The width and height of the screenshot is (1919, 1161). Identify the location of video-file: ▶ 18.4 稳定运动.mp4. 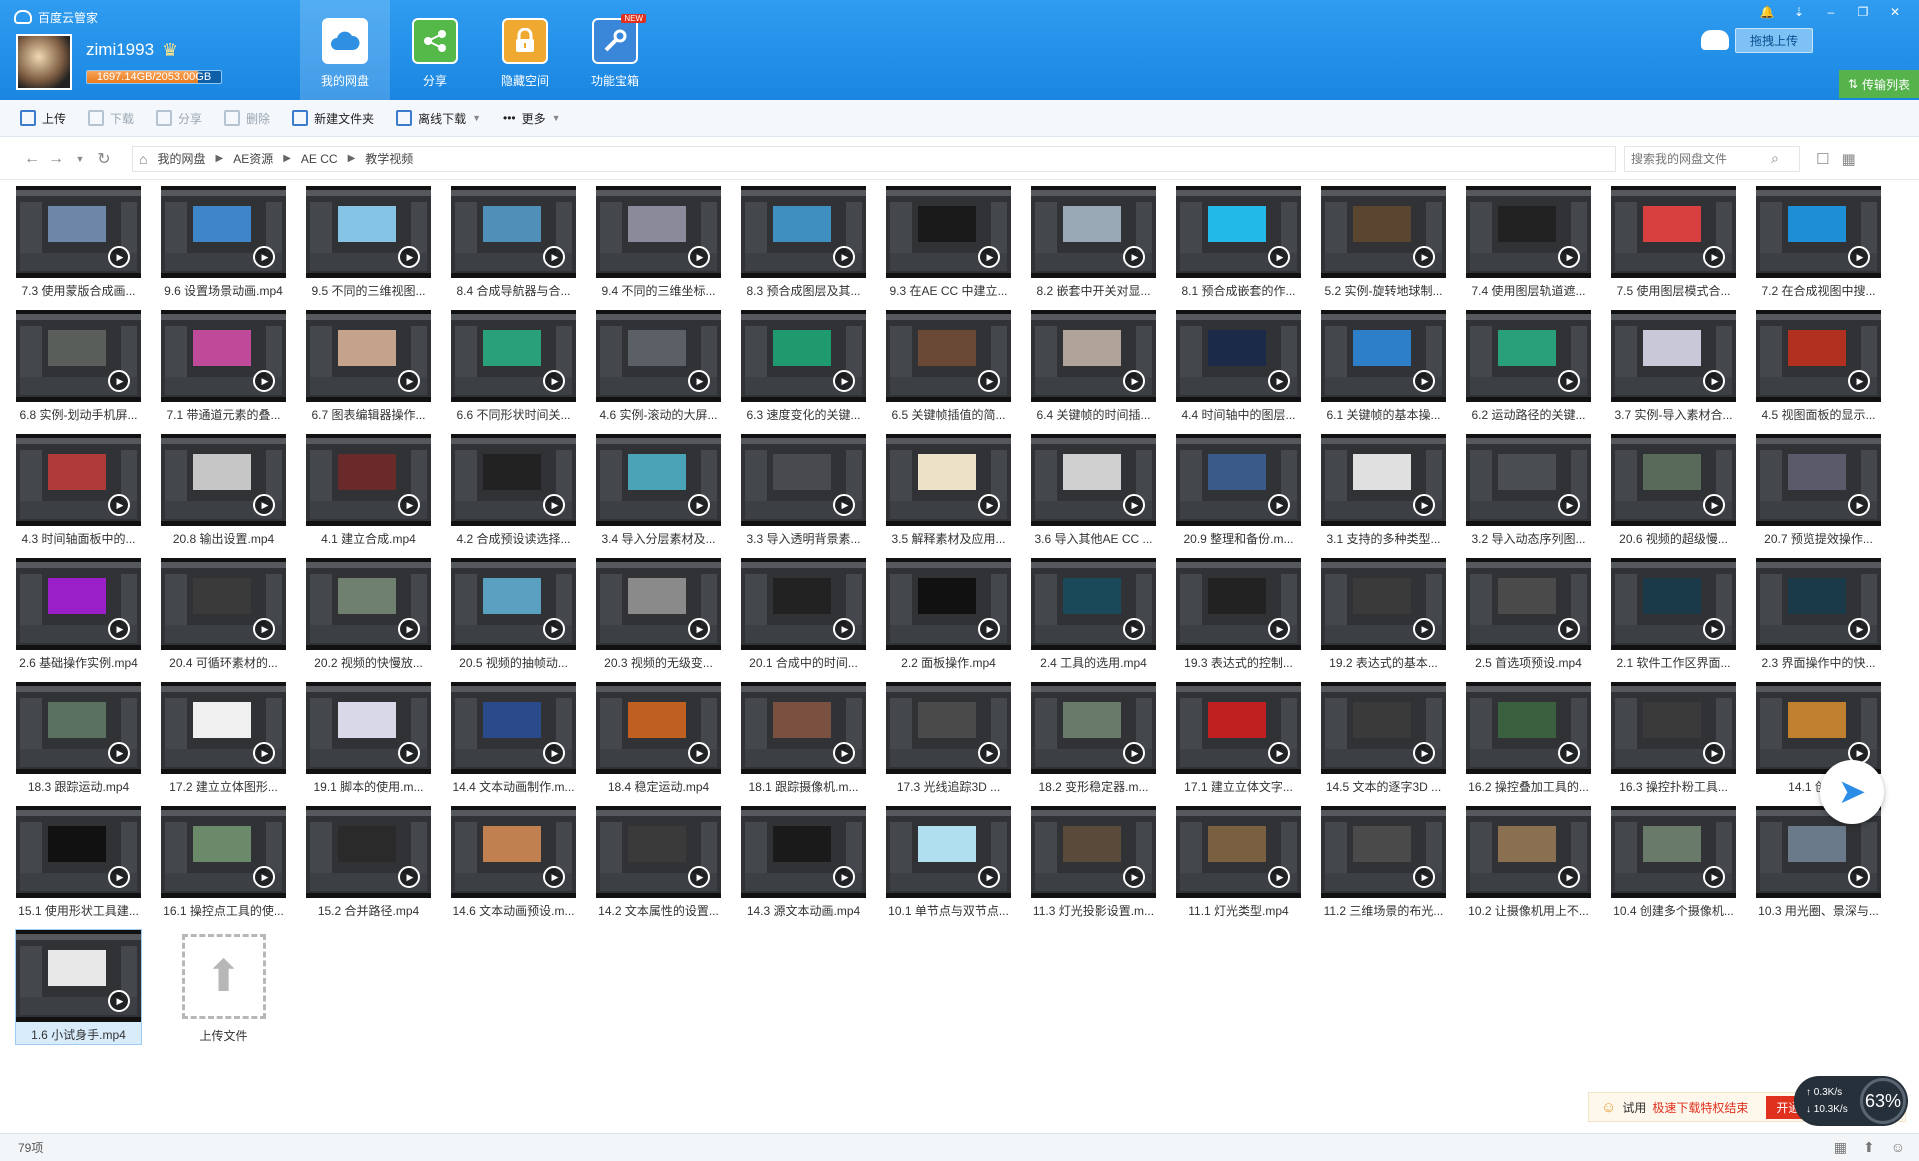
(658, 739).